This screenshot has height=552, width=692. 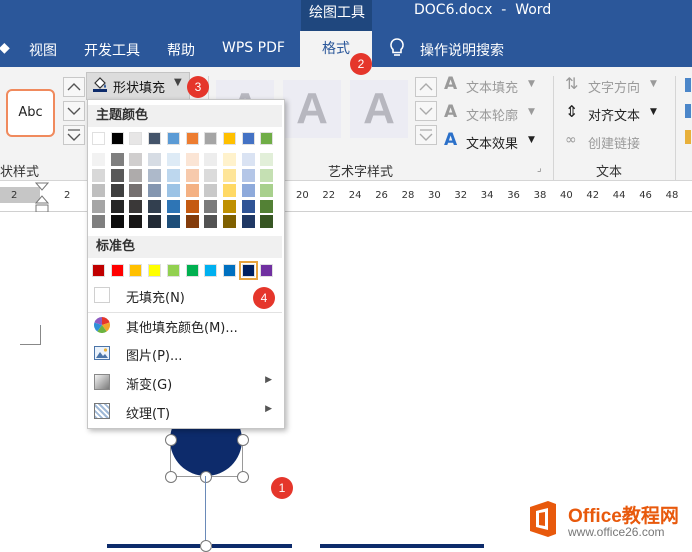 What do you see at coordinates (184, 296) in the screenshot?
I see `menu-item-no-fill: 无填充(N)` at bounding box center [184, 296].